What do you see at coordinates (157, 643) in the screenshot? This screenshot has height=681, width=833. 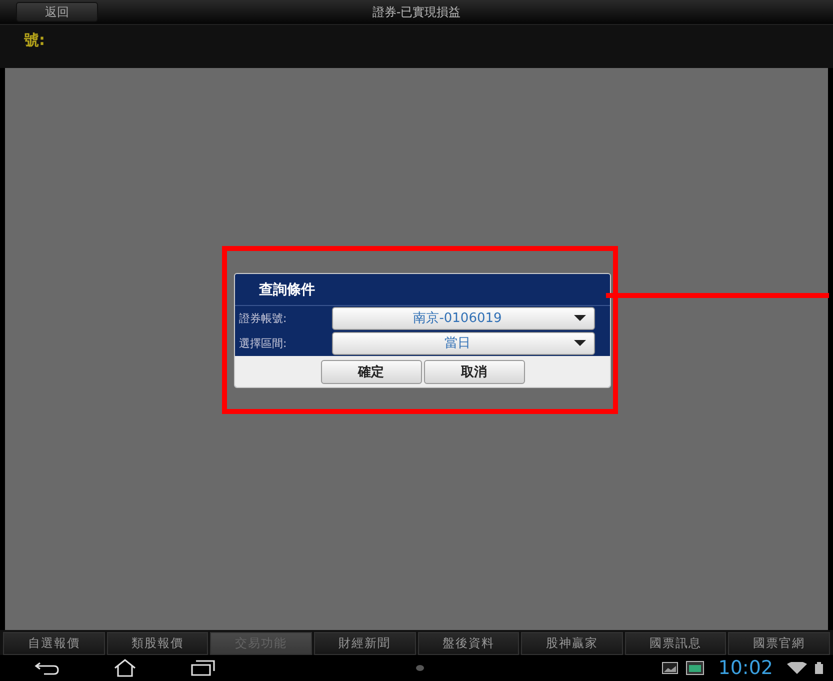 I see `tab: 類股報價` at bounding box center [157, 643].